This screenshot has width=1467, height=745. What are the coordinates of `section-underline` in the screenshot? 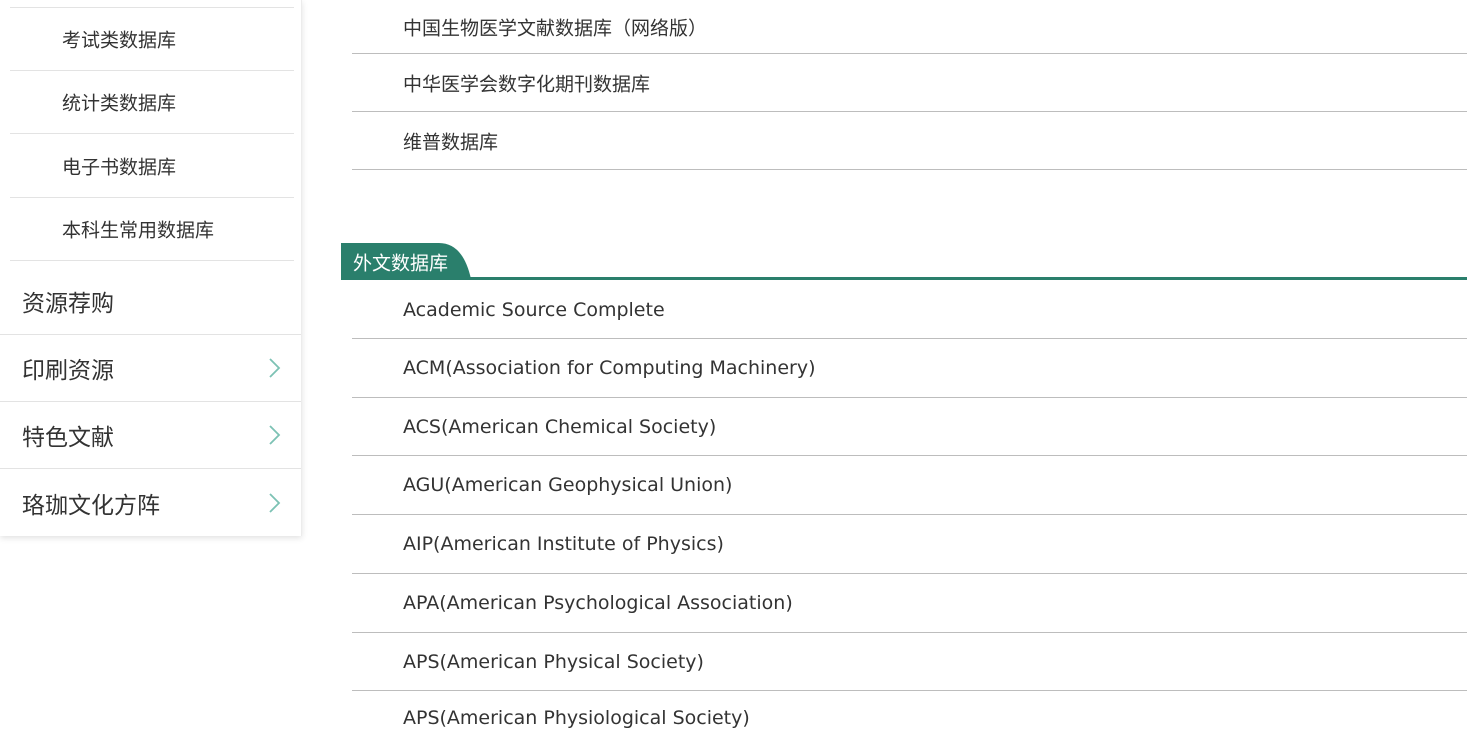 It's located at (904, 278).